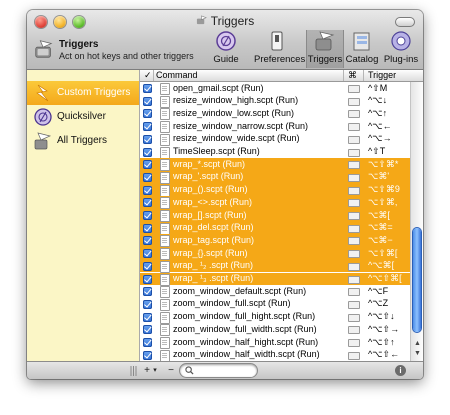  I want to click on table-row: zoom_window_half_width.scpt (Run) ^⌥⇧←, so click(275, 355).